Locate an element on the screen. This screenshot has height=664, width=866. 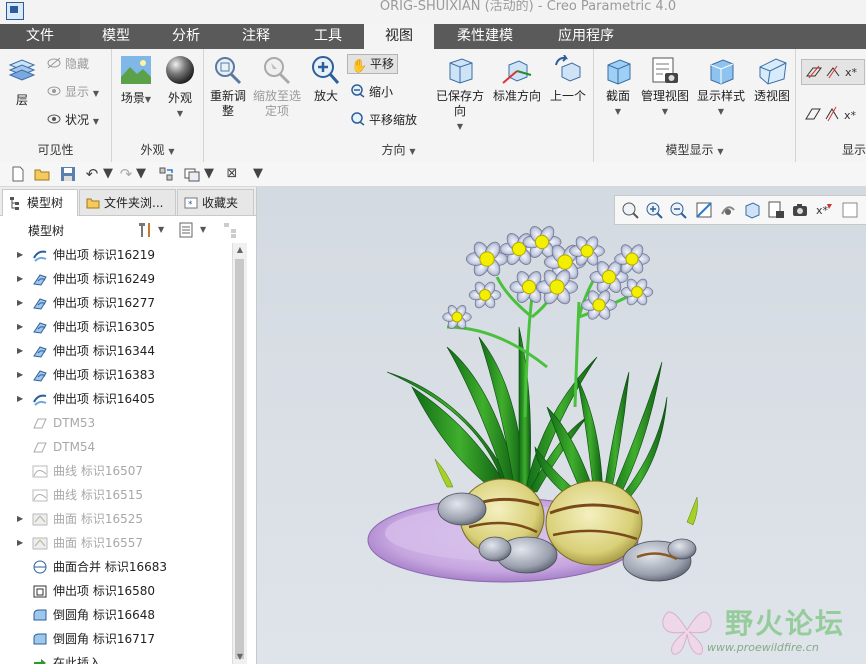
round-icon is located at coordinates (40, 639).